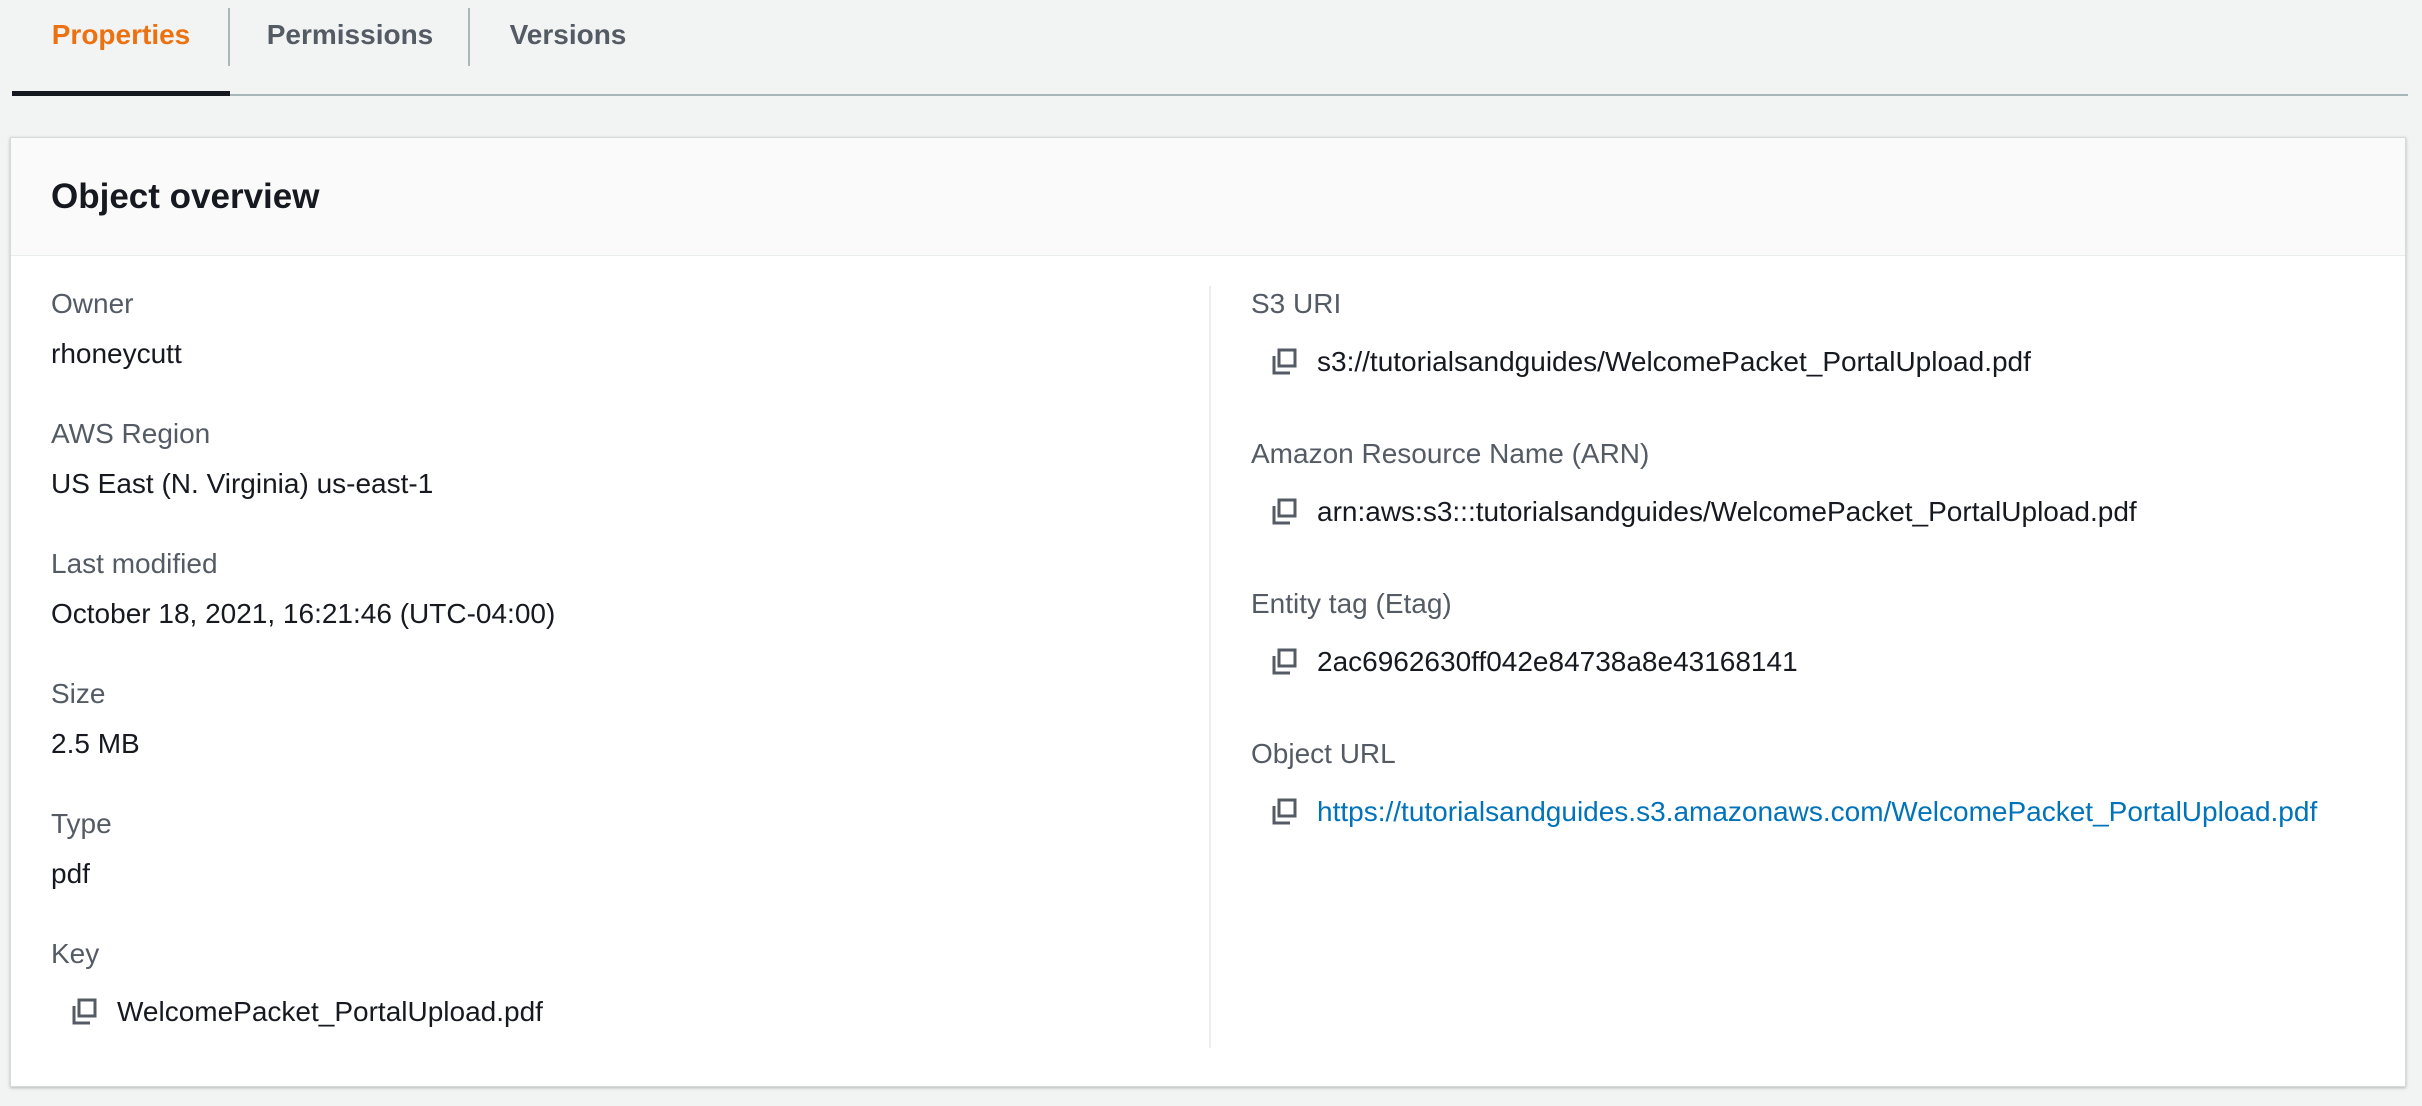  What do you see at coordinates (1210, 48) in the screenshot?
I see `tab-bar: Properties Permissions Versions` at bounding box center [1210, 48].